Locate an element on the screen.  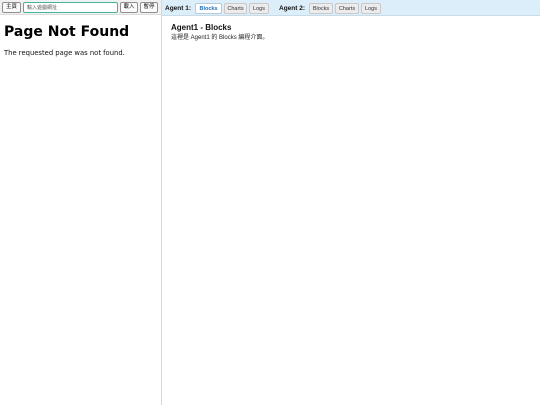
page-not-found-title: Page Not Found is located at coordinates (67, 32).